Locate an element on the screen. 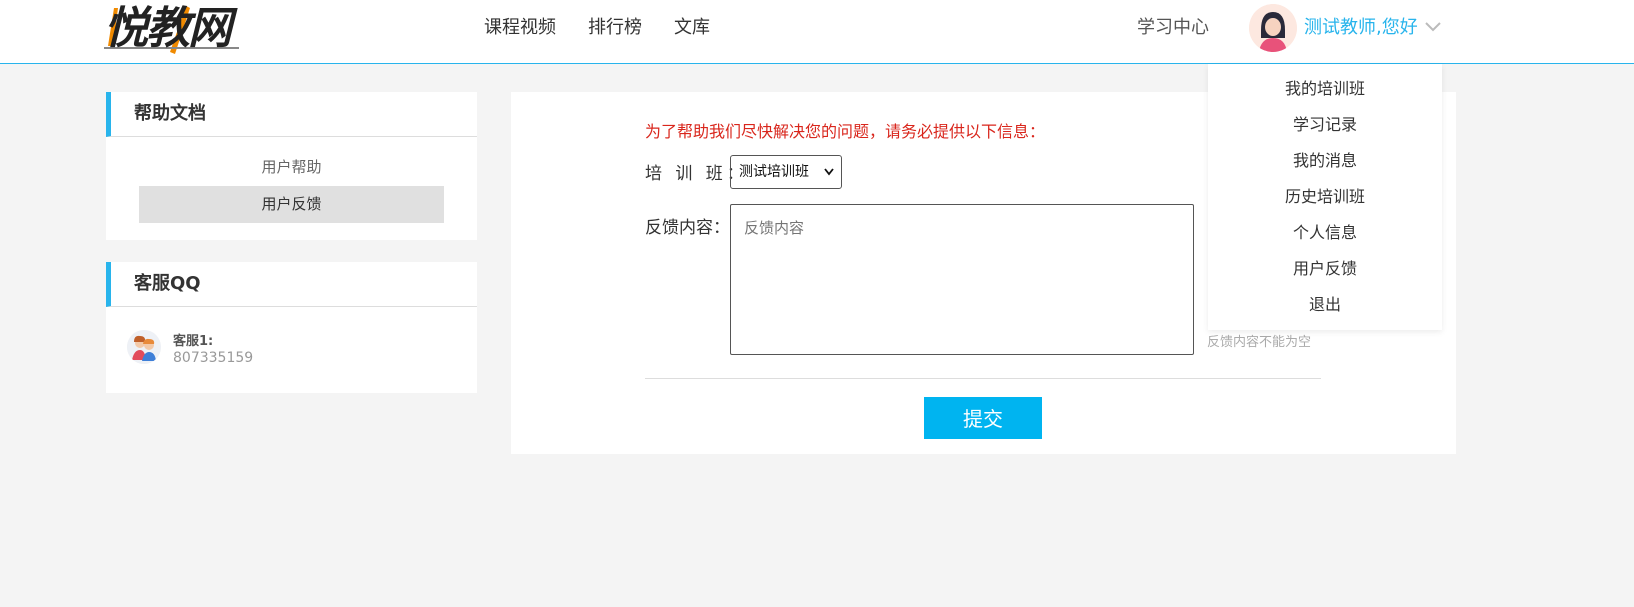 This screenshot has width=1634, height=607. class-select: 测试培训班 is located at coordinates (786, 172).